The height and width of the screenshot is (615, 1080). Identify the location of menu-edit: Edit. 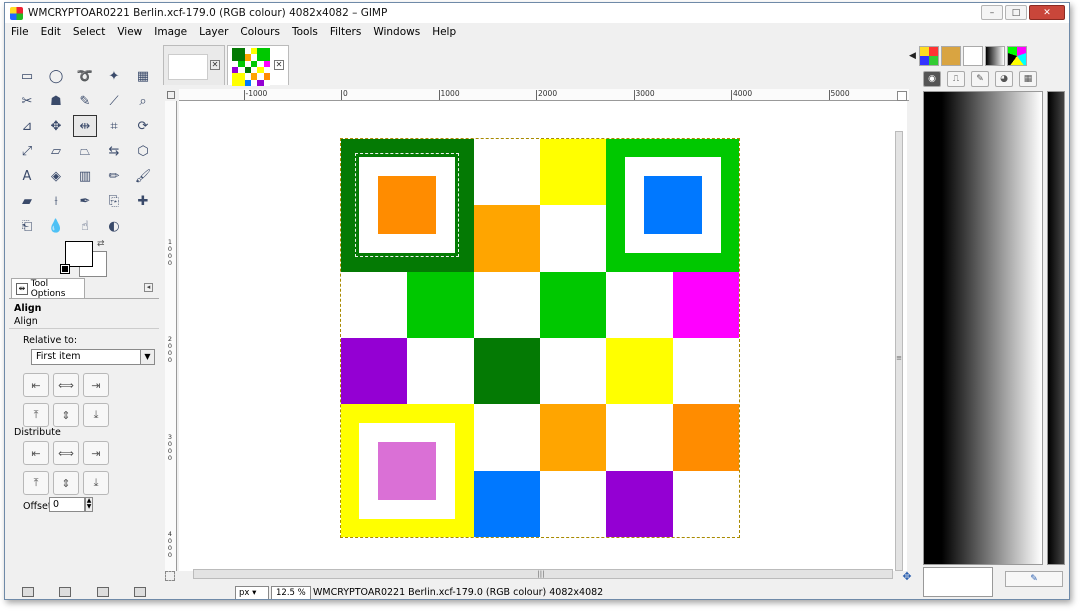
(51, 32).